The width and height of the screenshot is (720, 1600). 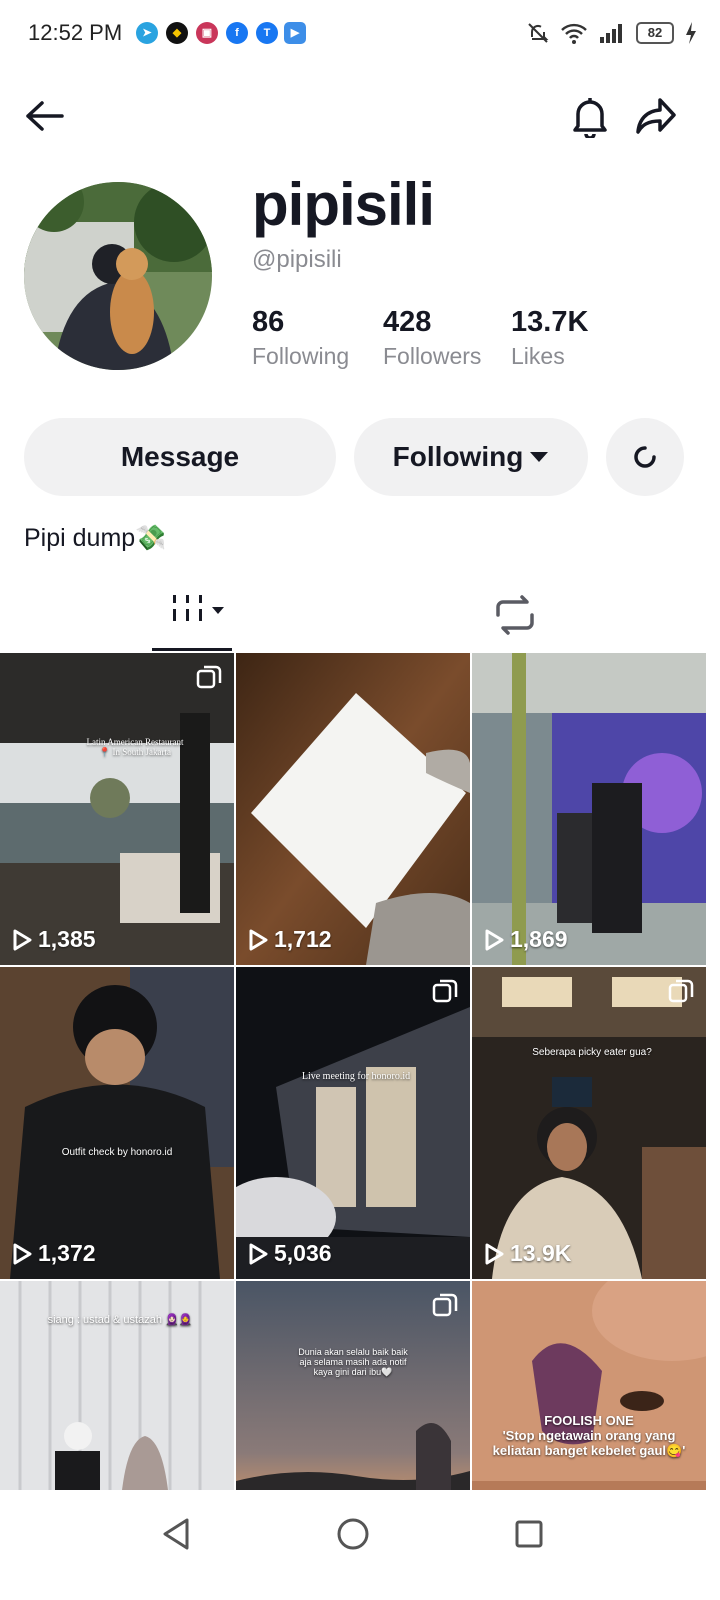 I want to click on video-caption: Seberapa picky eater gua?, so click(x=592, y=1052).